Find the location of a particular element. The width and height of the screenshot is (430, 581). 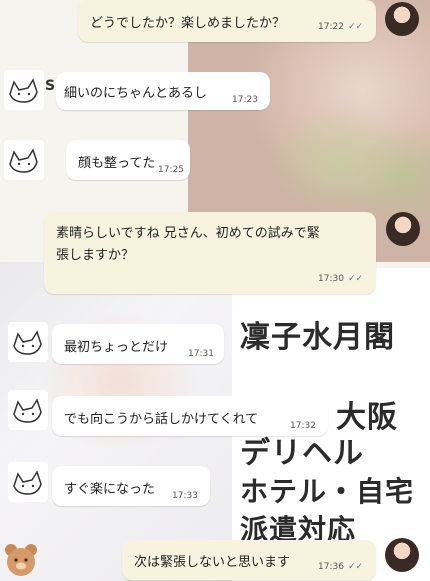

message-text: すぐ楽になった is located at coordinates (110, 489).